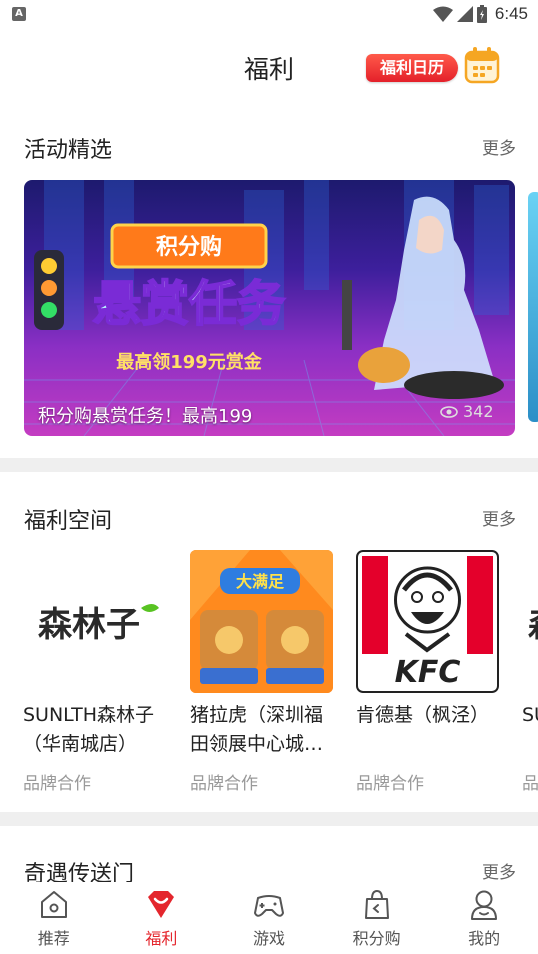  Describe the element at coordinates (530, 784) in the screenshot. I see `card-tag: 品` at that location.